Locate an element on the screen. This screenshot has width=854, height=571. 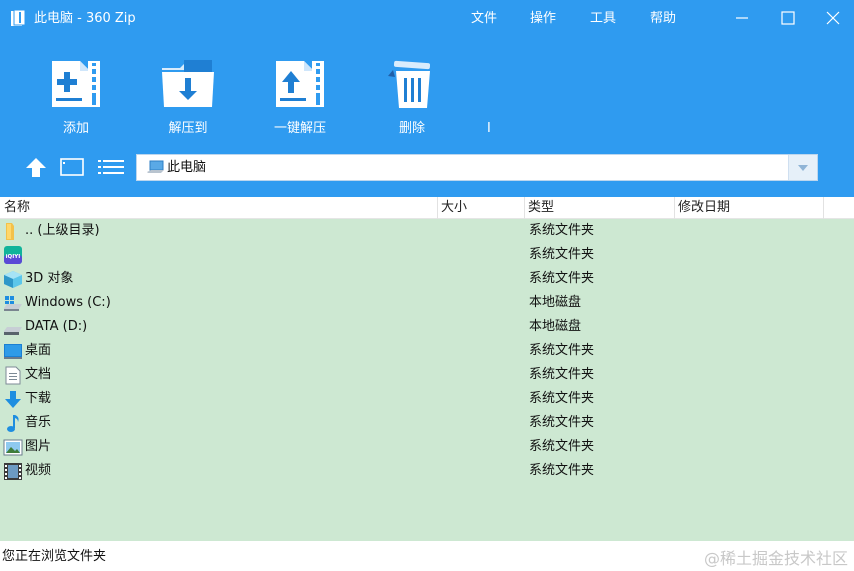
item-name: DATA (D:) is located at coordinates (56, 326).